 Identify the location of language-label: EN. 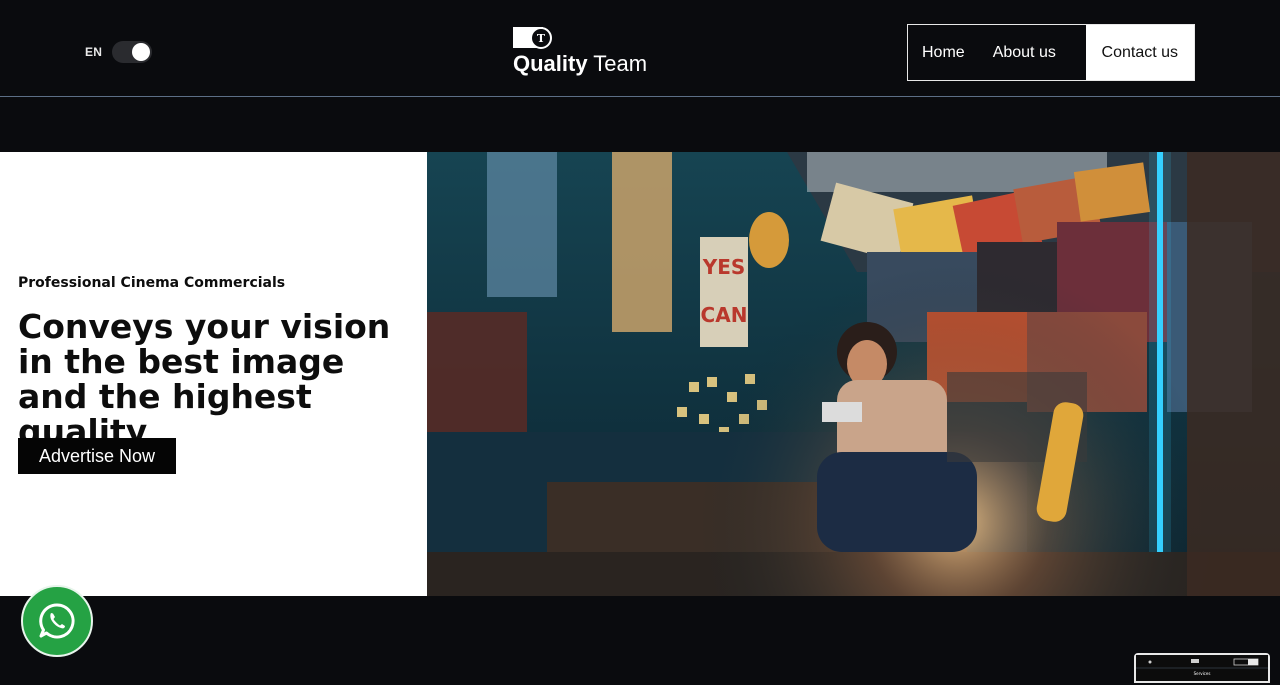
(94, 52).